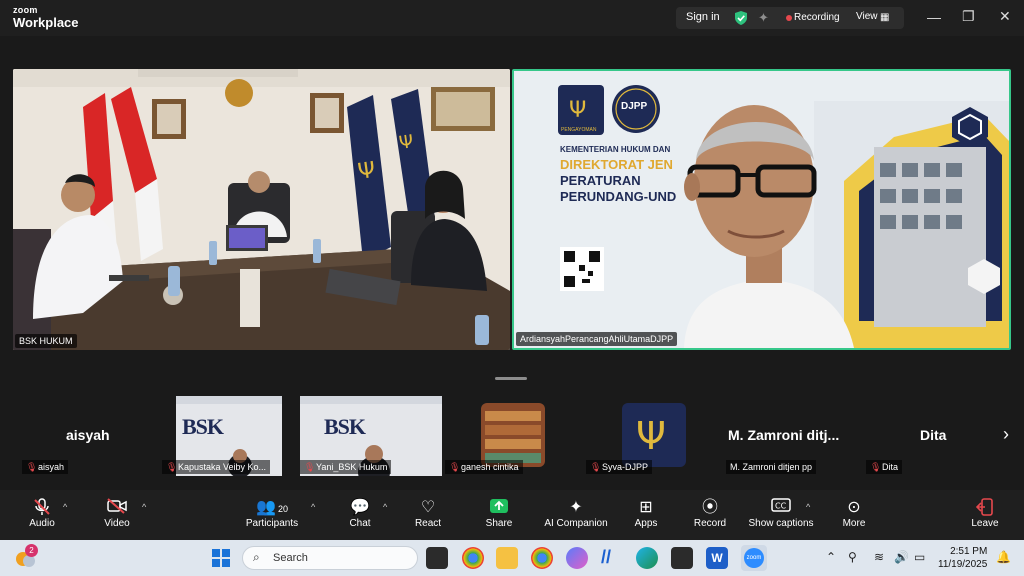  What do you see at coordinates (884, 17) in the screenshot?
I see `grid-view-icon: ▦` at bounding box center [884, 17].